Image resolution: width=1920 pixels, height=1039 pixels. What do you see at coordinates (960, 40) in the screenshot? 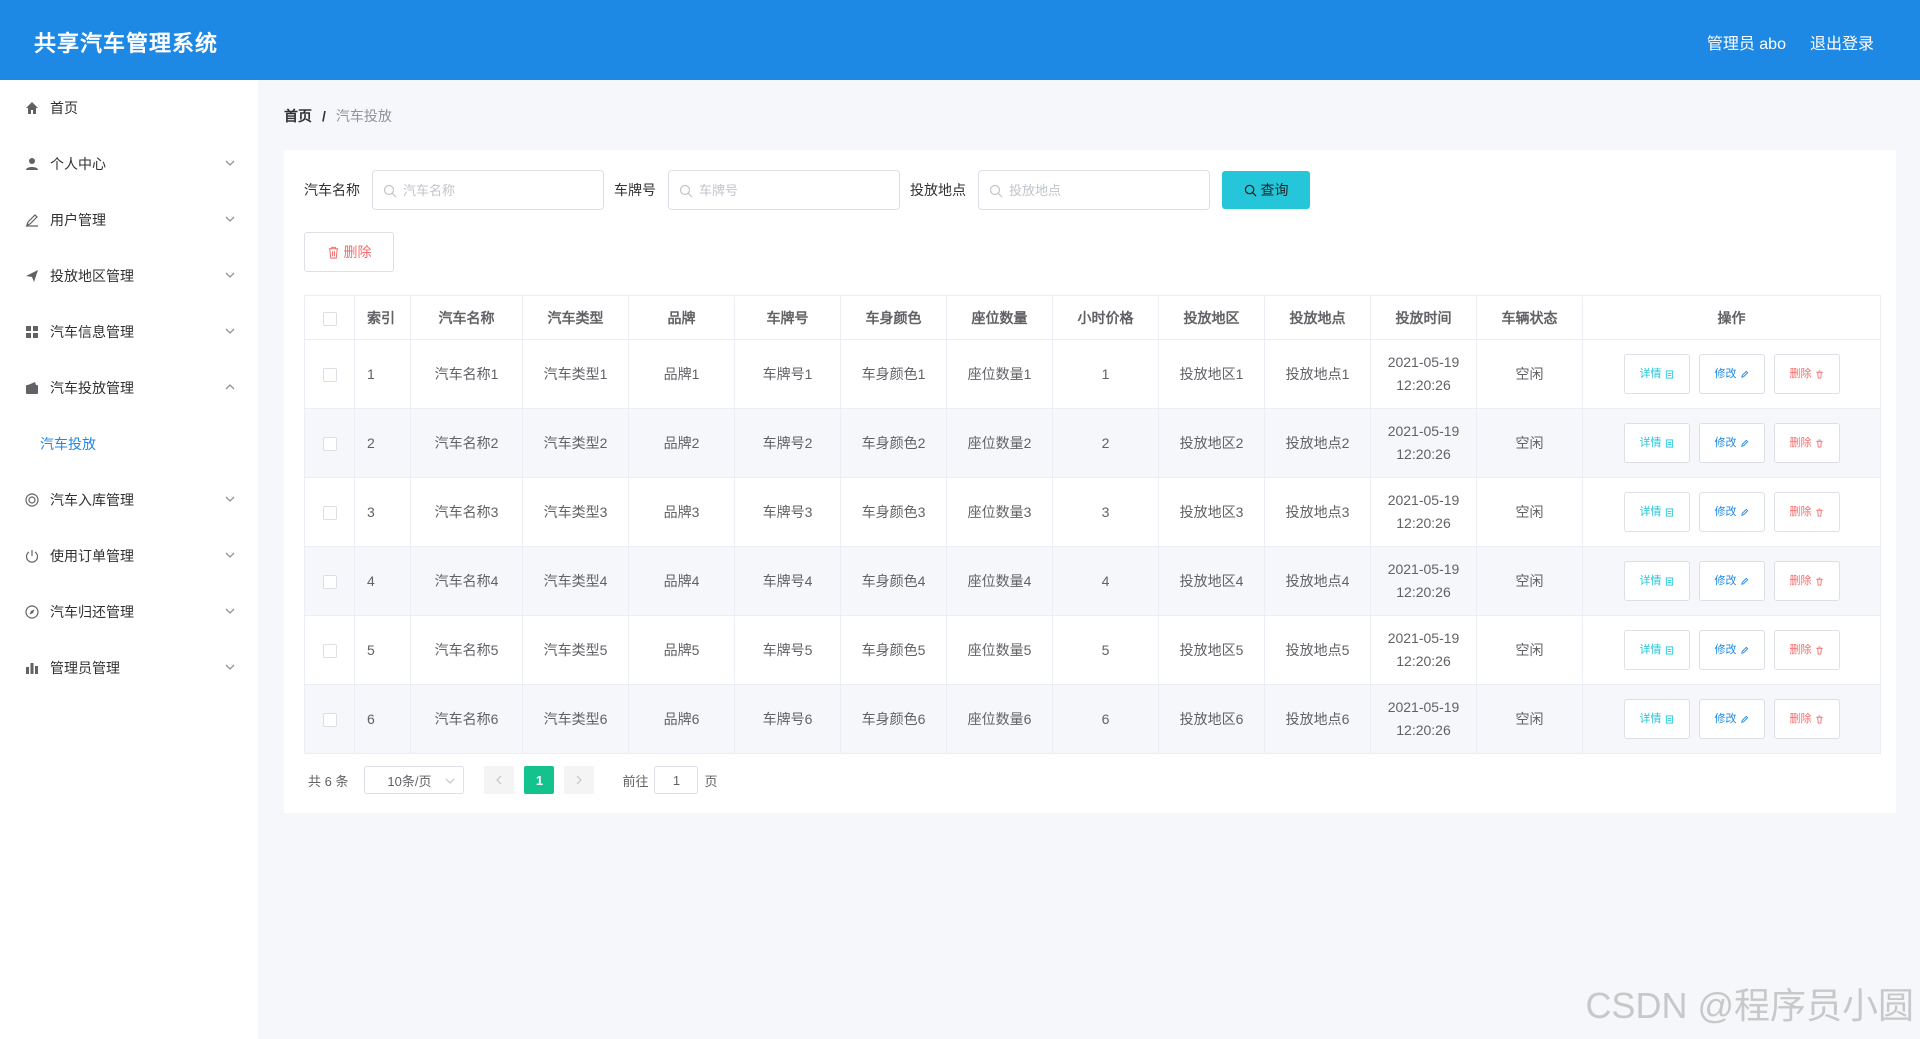
I see `top-bar: 共享汽车管理系统 管理员 abo 退出登录` at bounding box center [960, 40].